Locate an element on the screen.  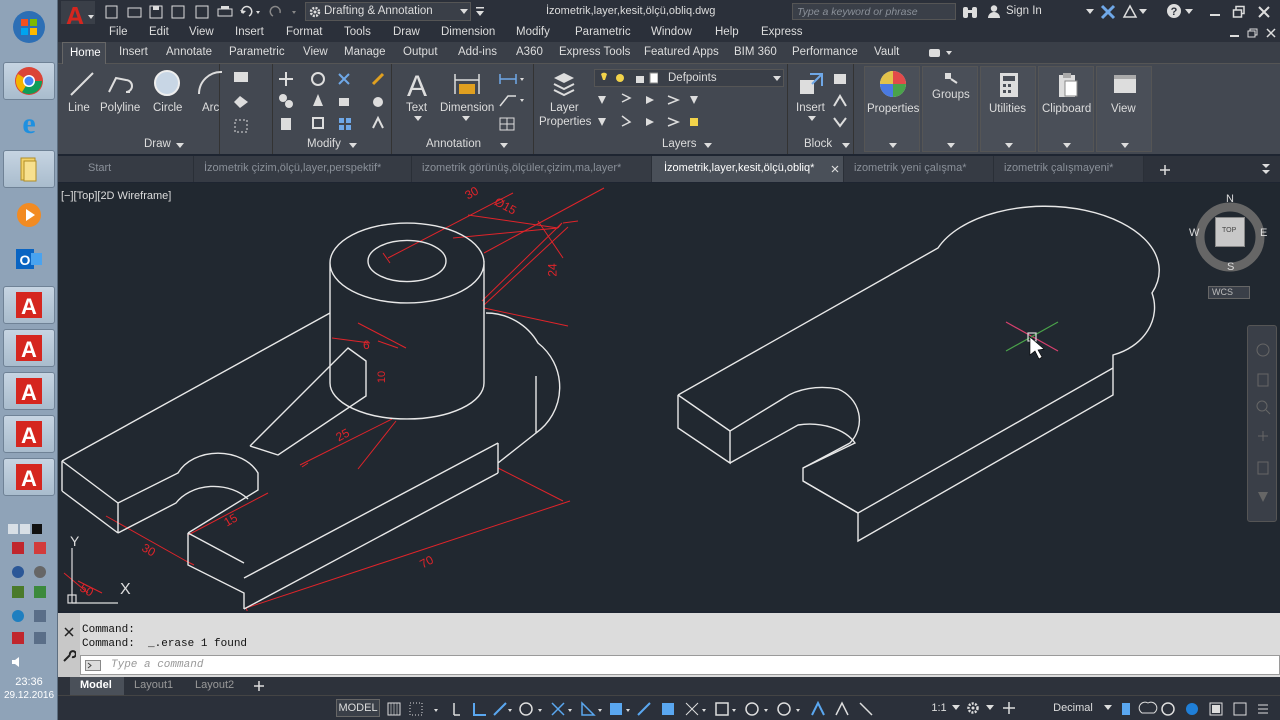
viewcube: N S E W TOP is located at coordinates (1228, 234).